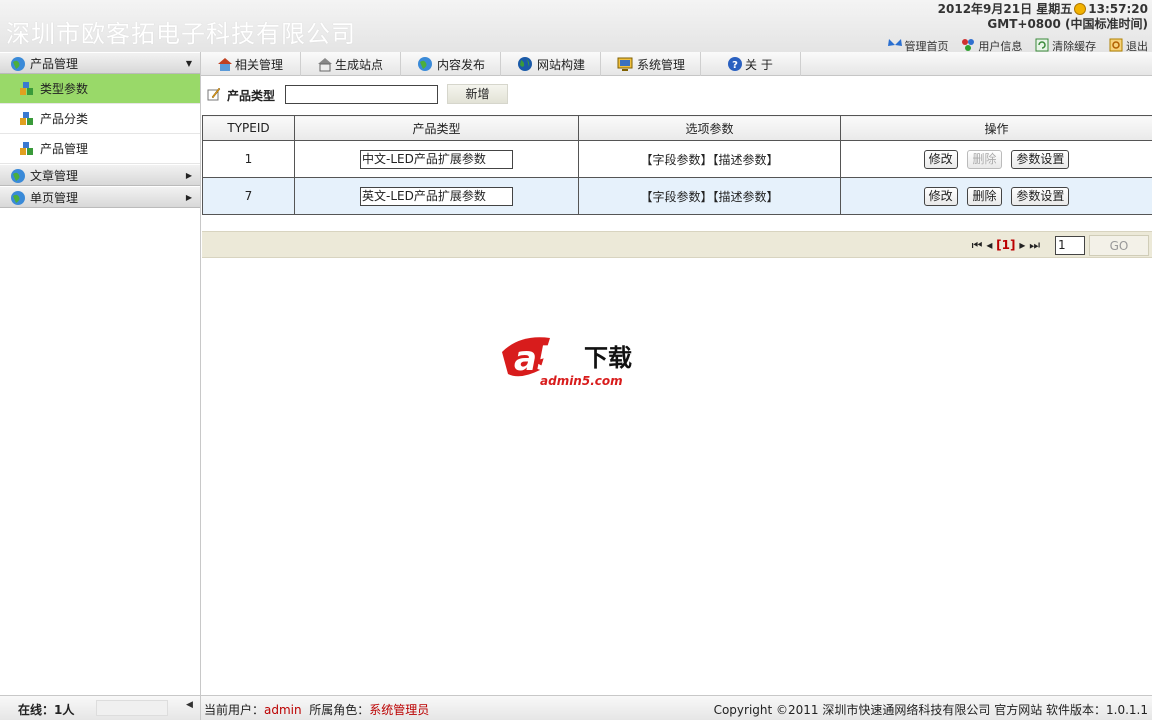 This screenshot has width=1152, height=720. What do you see at coordinates (64, 149) in the screenshot?
I see `sidebar-item-label: 产品管理` at bounding box center [64, 149].